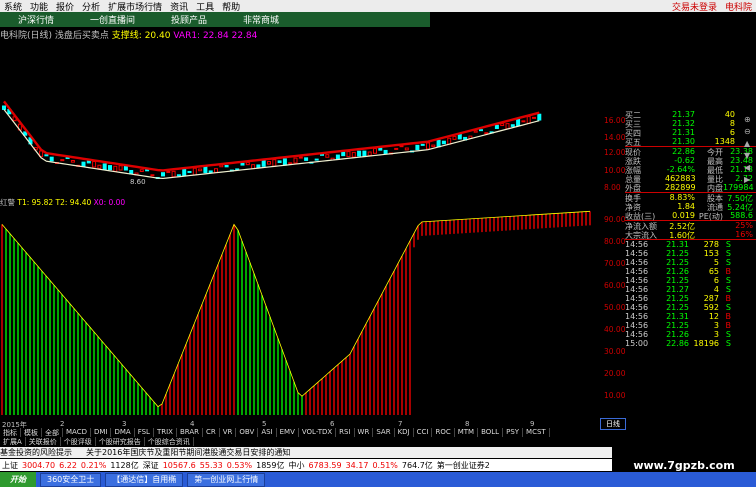 This screenshot has height=487, width=756. Describe the element at coordinates (364, 432) in the screenshot. I see `indicator-tab: WR` at that location.